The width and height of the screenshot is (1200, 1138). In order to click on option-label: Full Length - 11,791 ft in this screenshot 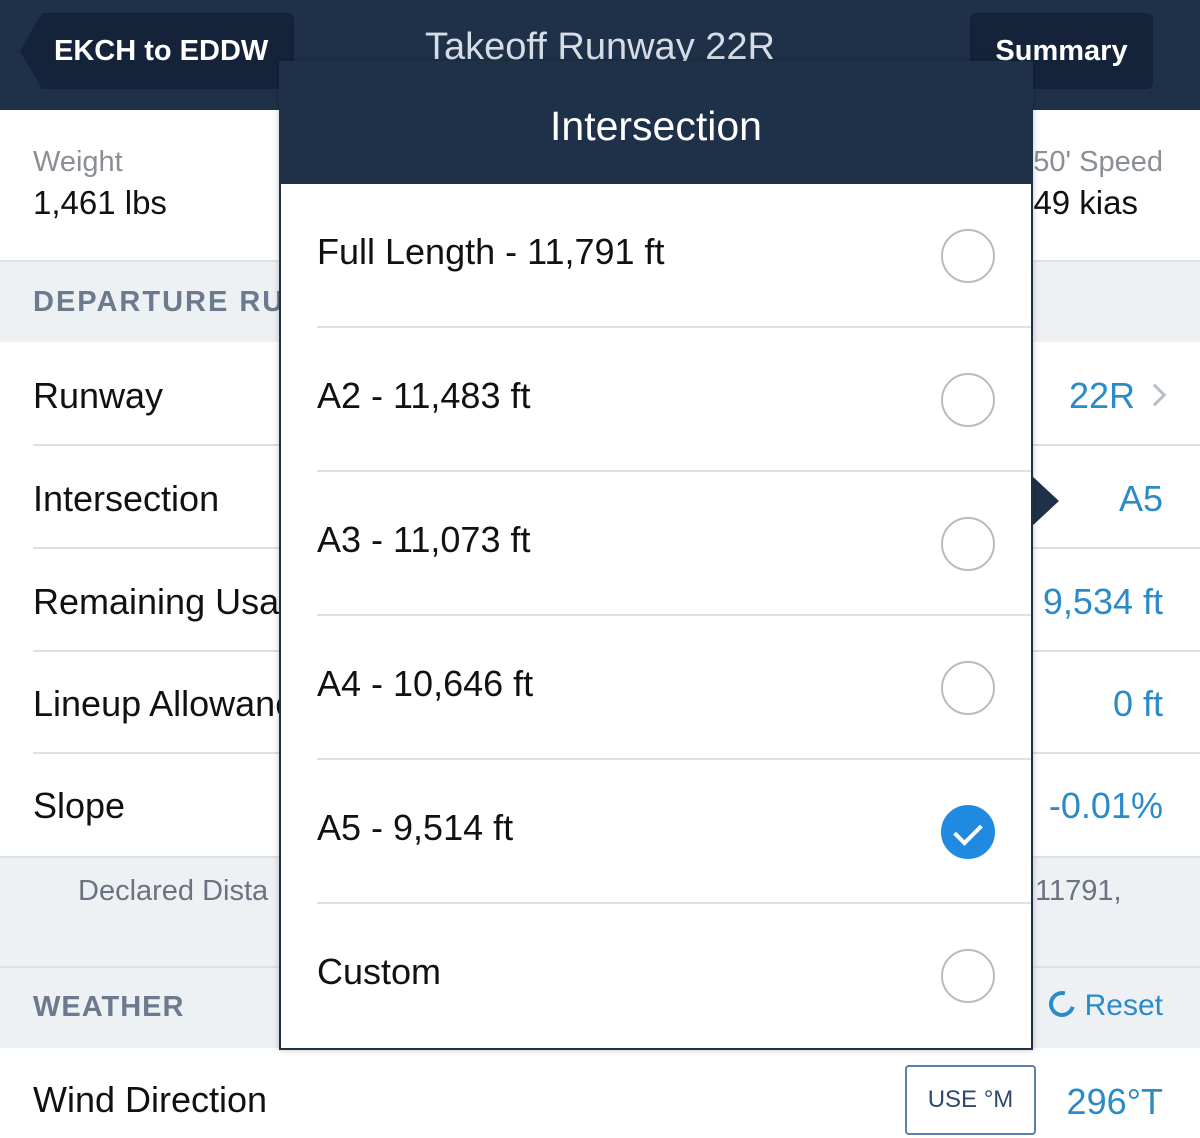, I will do `click(491, 251)`.